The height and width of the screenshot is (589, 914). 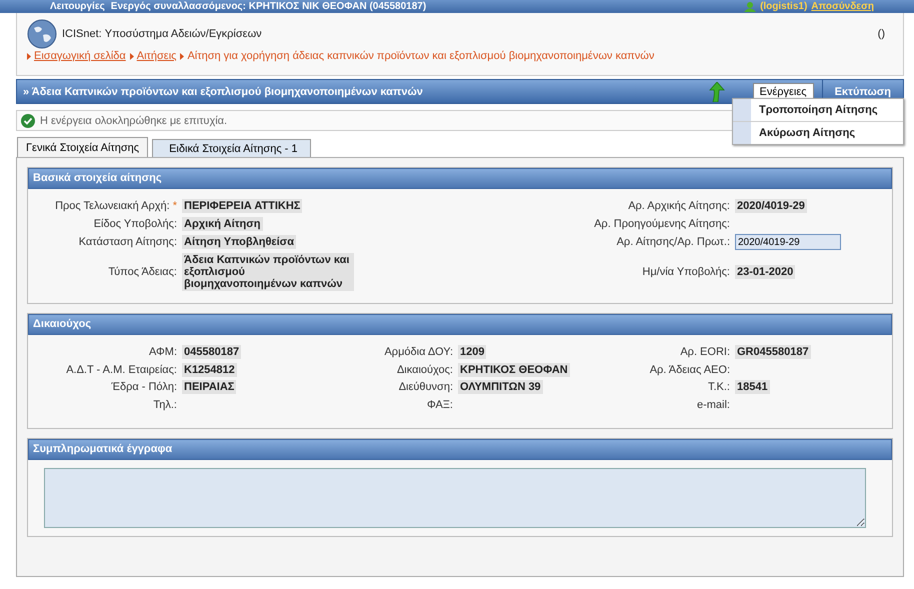 I want to click on username-text: (logistis1), so click(x=784, y=6).